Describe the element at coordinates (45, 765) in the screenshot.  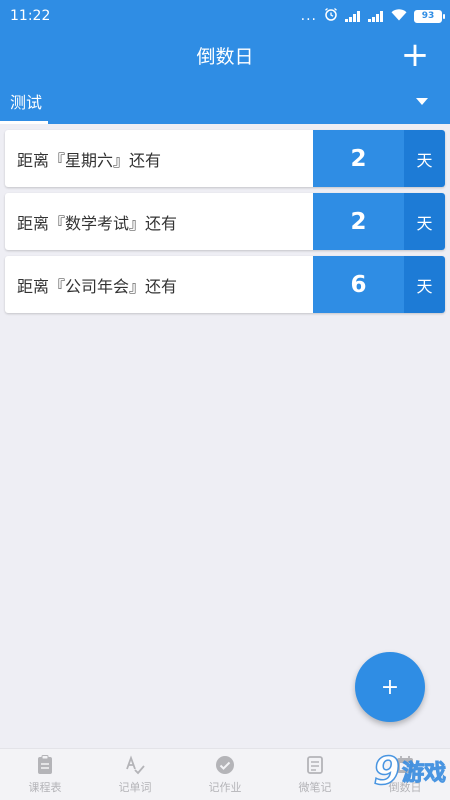
I see `clipboard-icon` at that location.